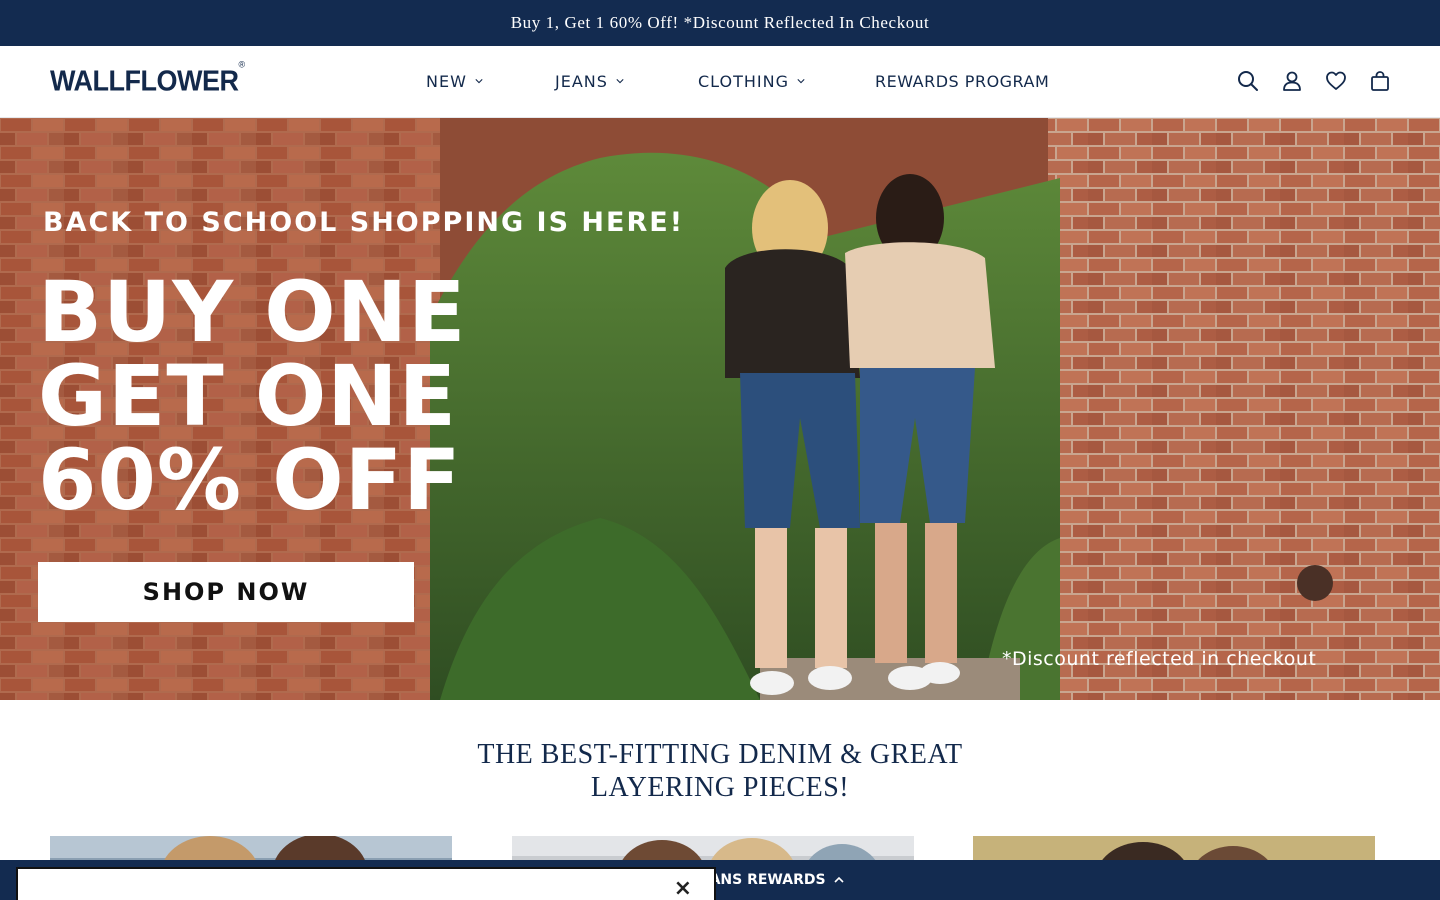 This screenshot has height=900, width=1440. I want to click on shop-now-button: SHOP NOW, so click(226, 592).